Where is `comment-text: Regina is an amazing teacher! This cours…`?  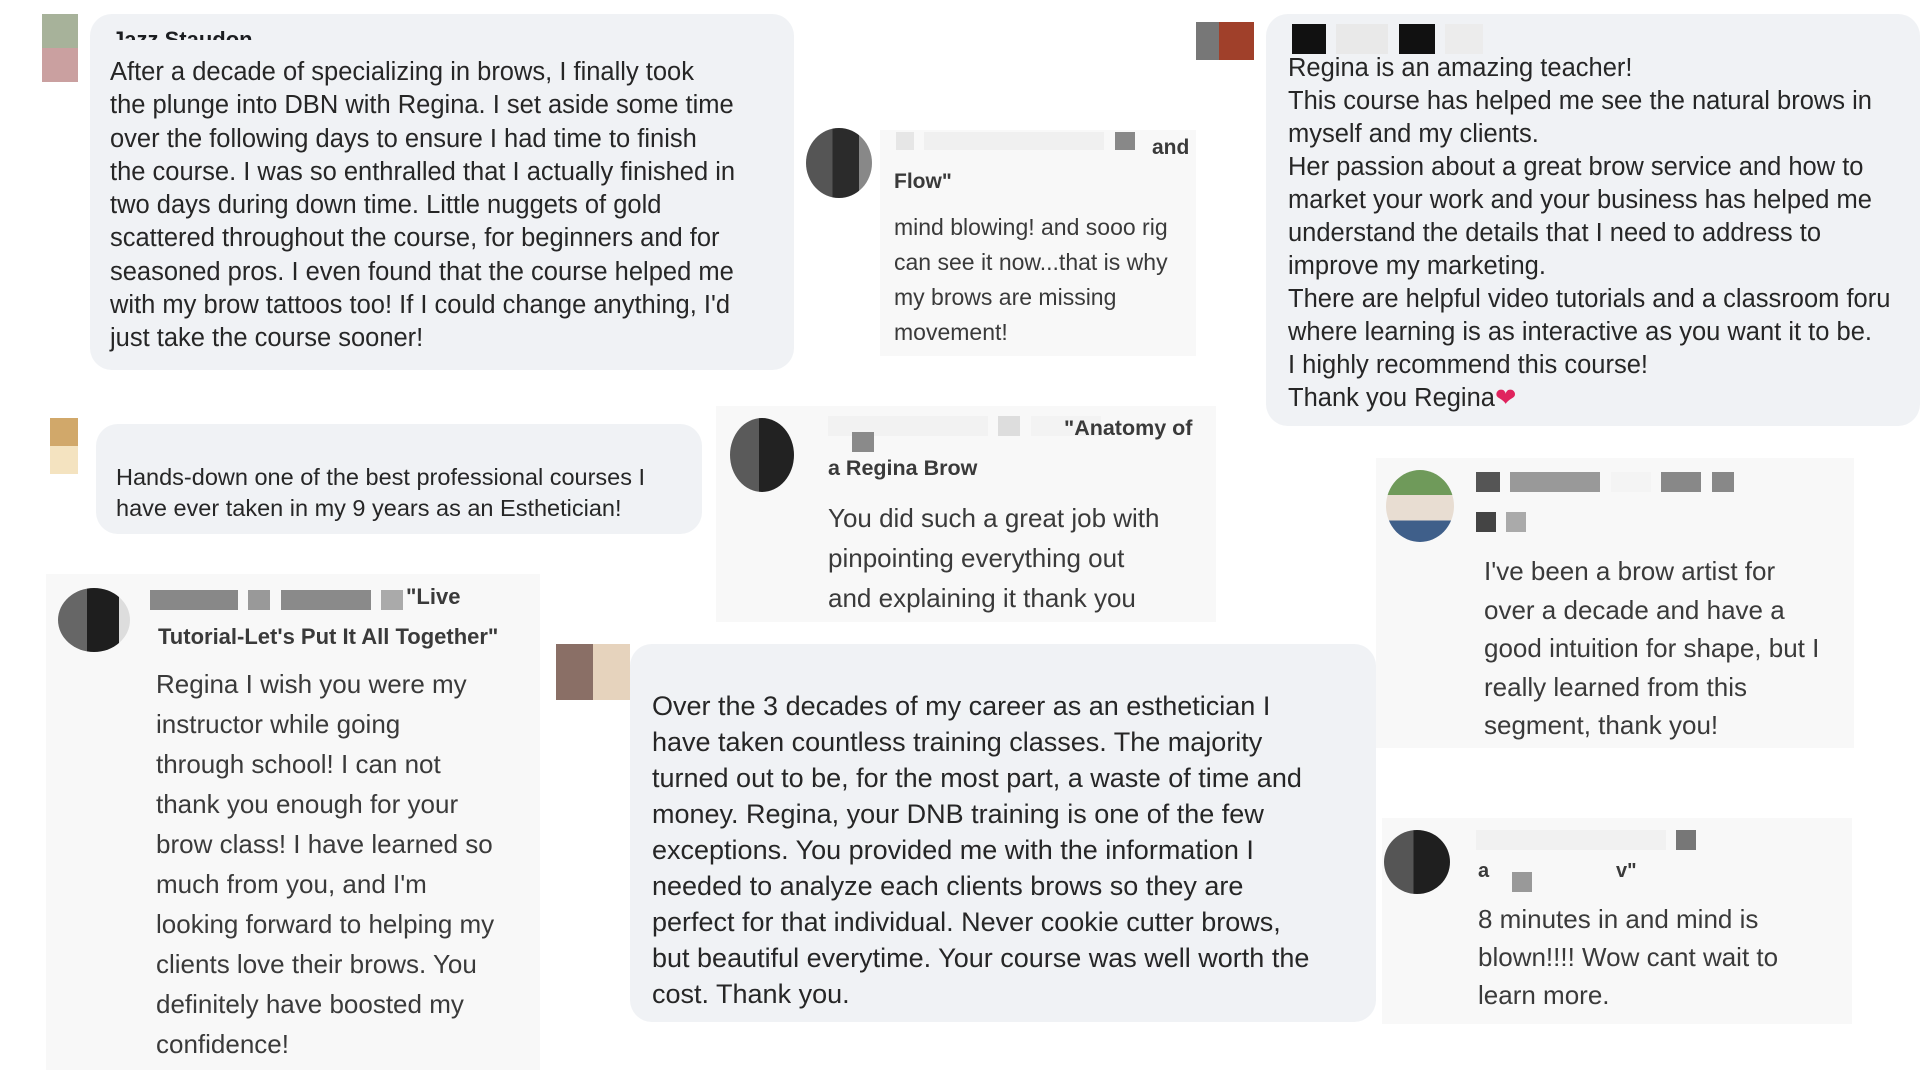
comment-text: Regina is an amazing teacher! This cours… is located at coordinates (1589, 233).